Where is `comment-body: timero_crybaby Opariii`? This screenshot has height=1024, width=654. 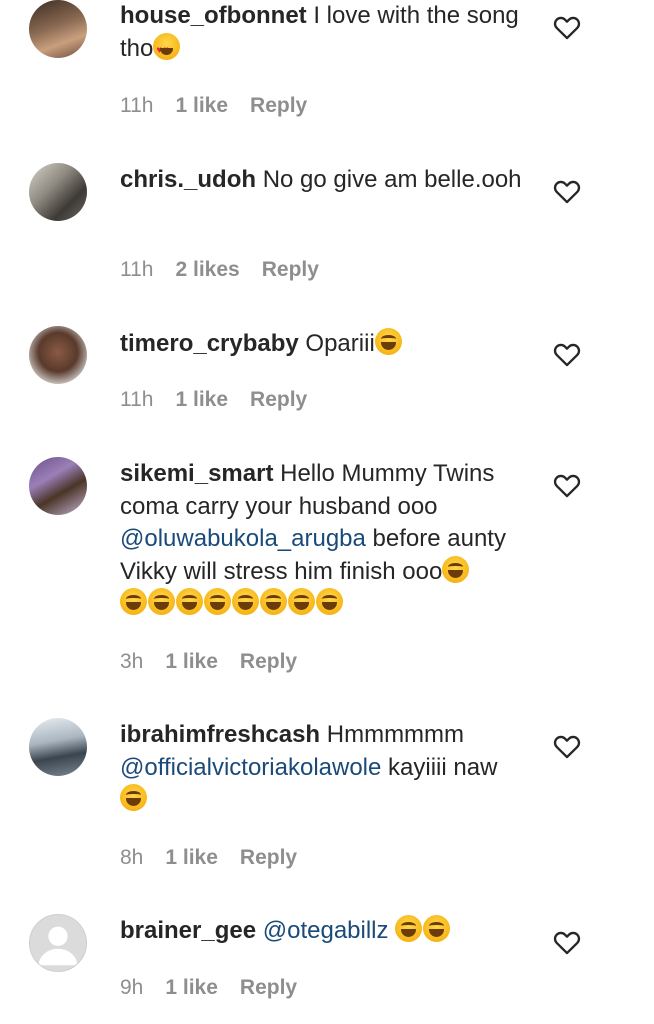
comment-body: timero_crybaby Opariii is located at coordinates (330, 344).